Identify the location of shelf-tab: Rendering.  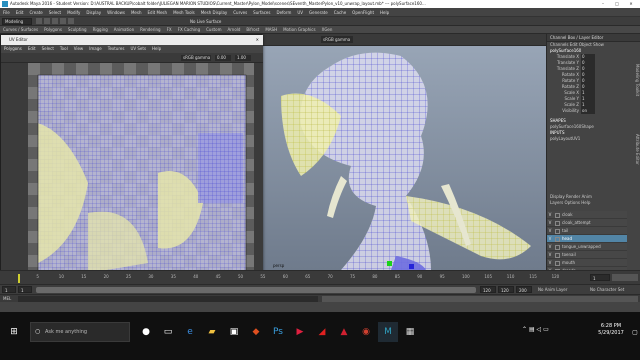
(150, 29).